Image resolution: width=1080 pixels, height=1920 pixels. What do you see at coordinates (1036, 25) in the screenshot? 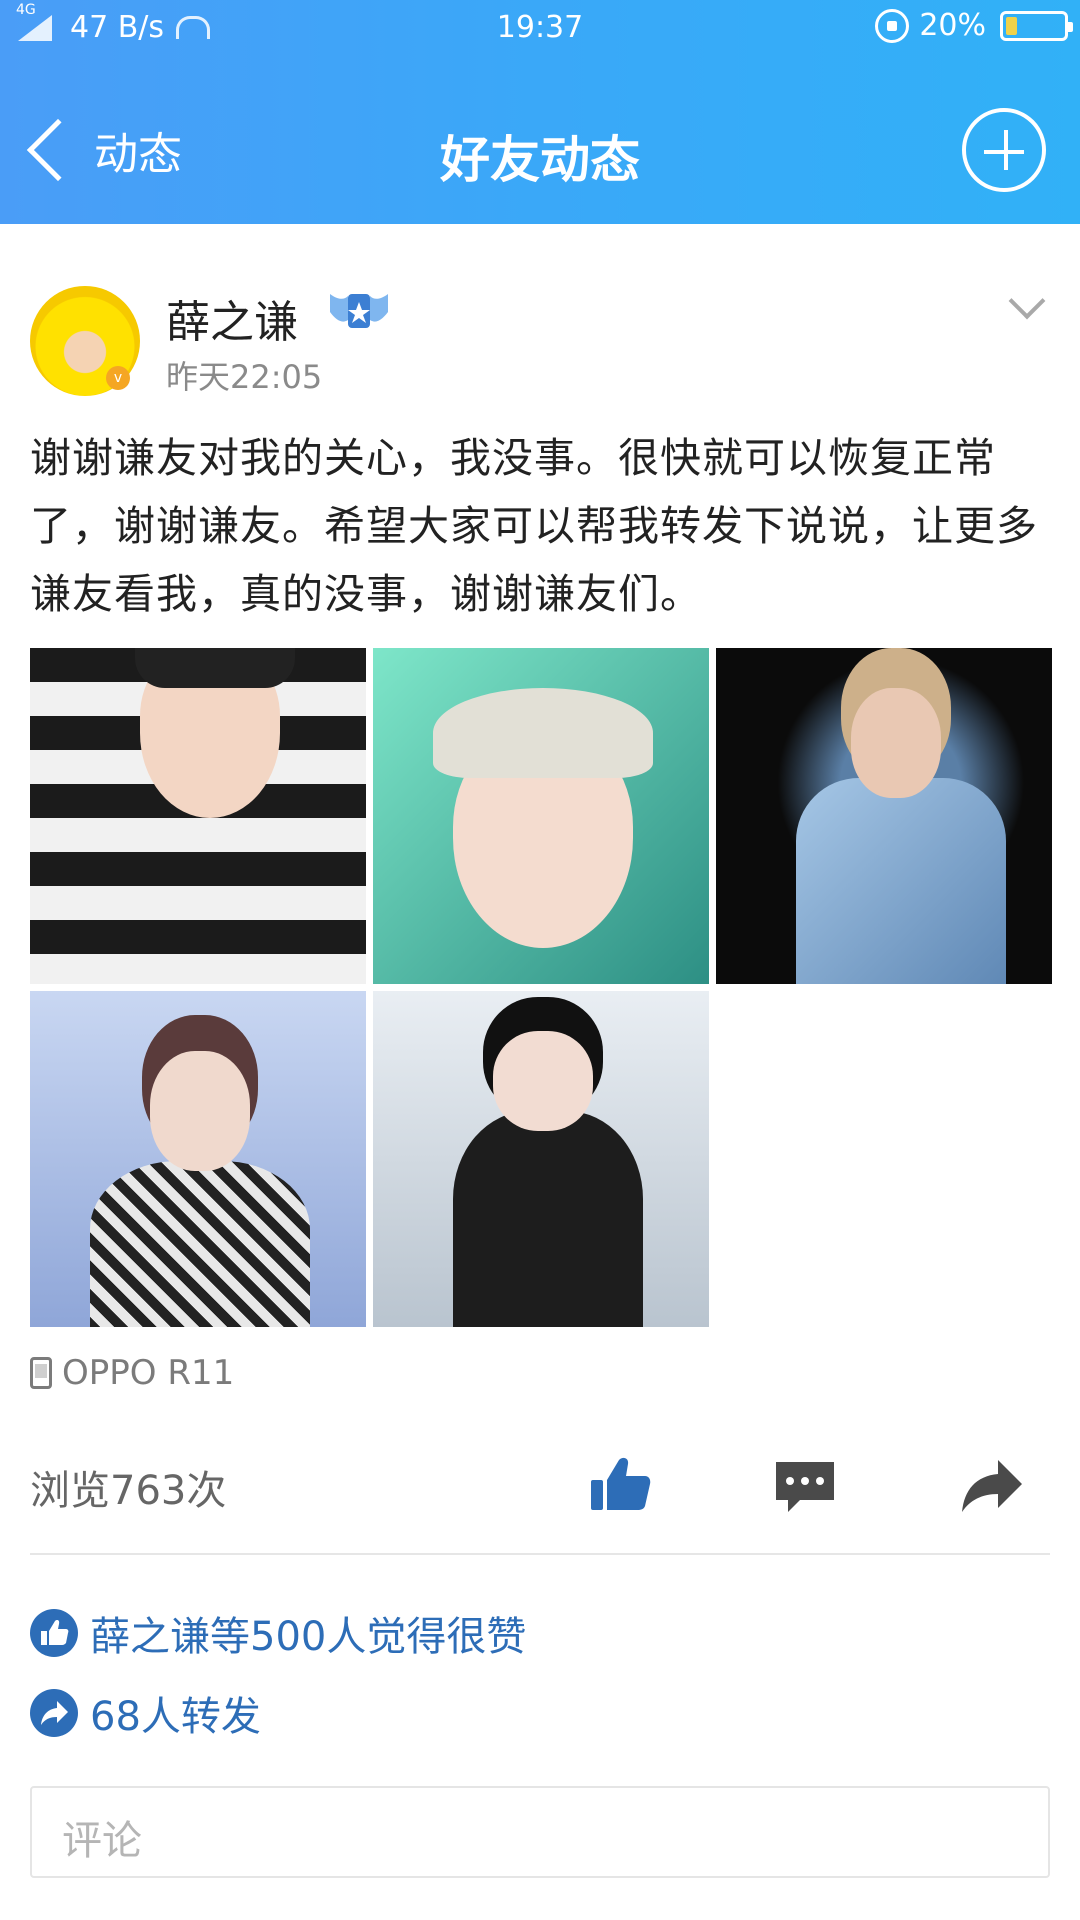
I see `battery-icon` at bounding box center [1036, 25].